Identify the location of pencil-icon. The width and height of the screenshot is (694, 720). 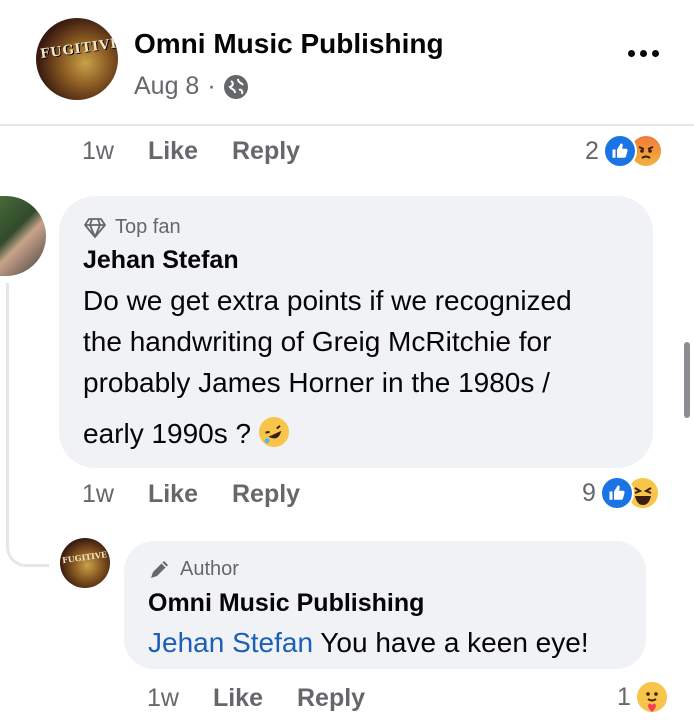
(159, 569).